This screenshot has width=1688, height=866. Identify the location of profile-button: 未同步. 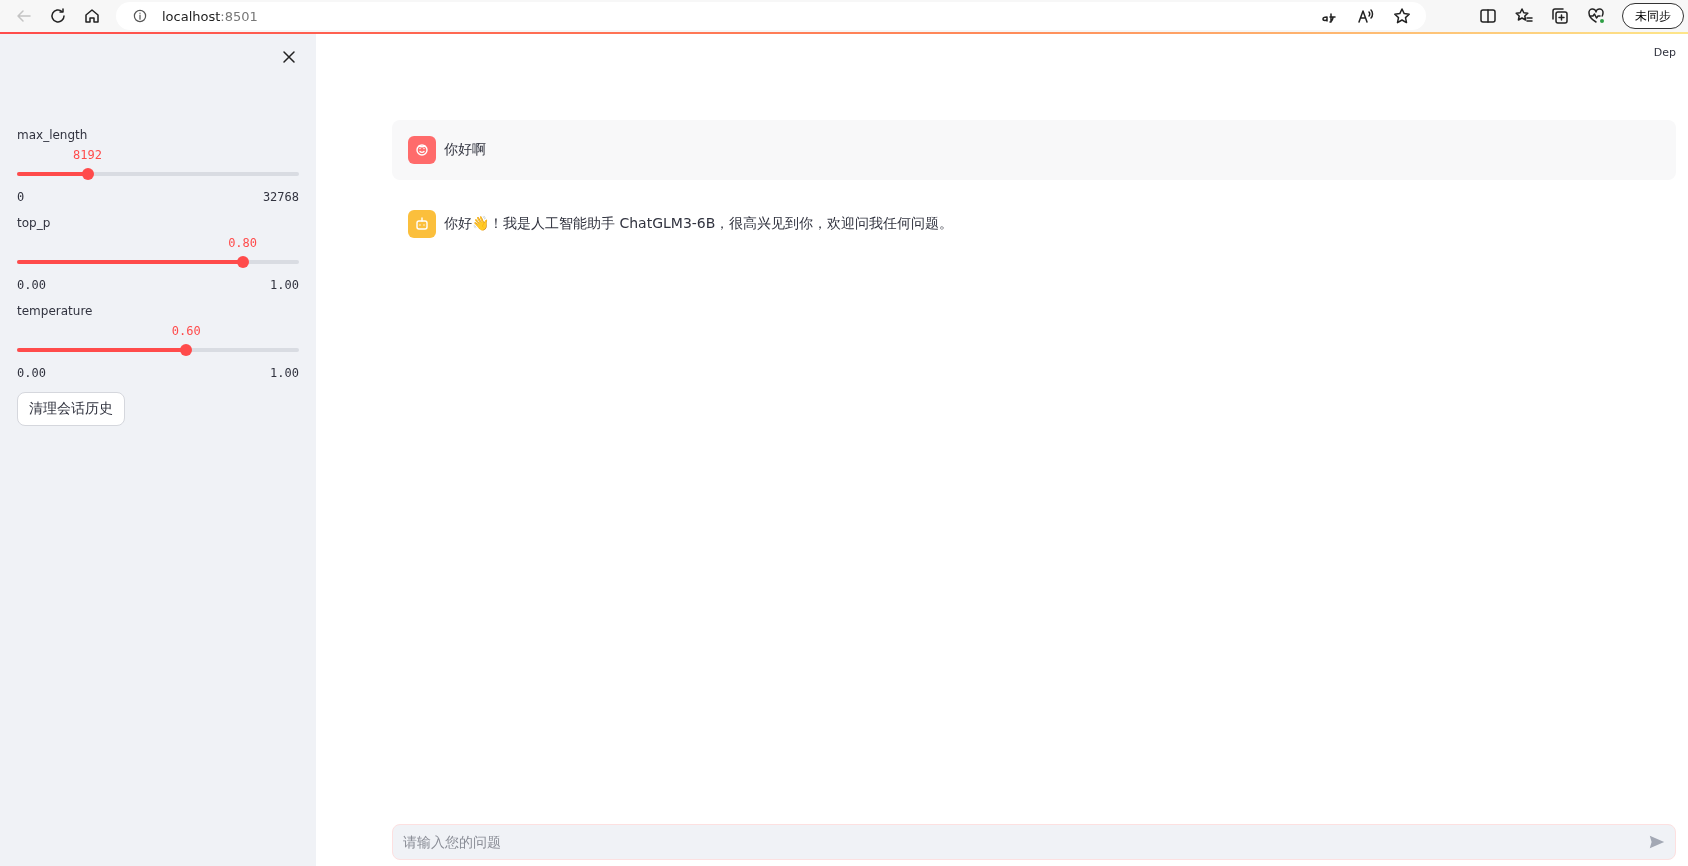
(1653, 16).